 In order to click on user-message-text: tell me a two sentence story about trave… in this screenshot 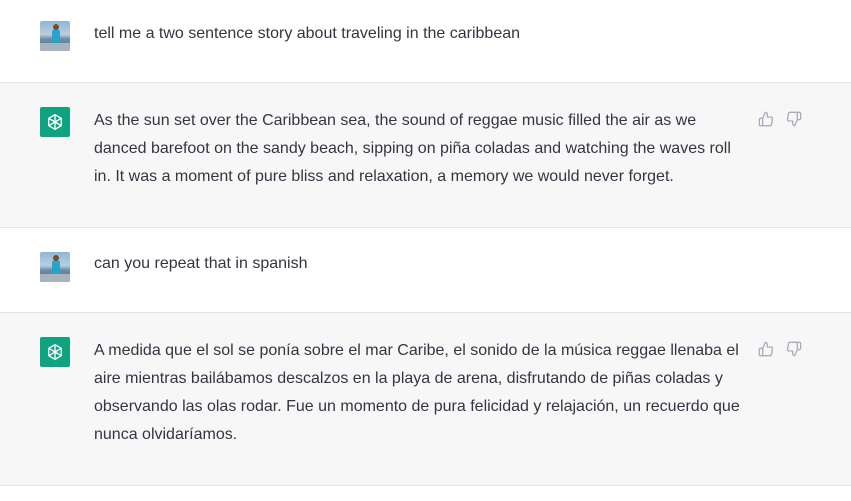, I will do `click(307, 33)`.